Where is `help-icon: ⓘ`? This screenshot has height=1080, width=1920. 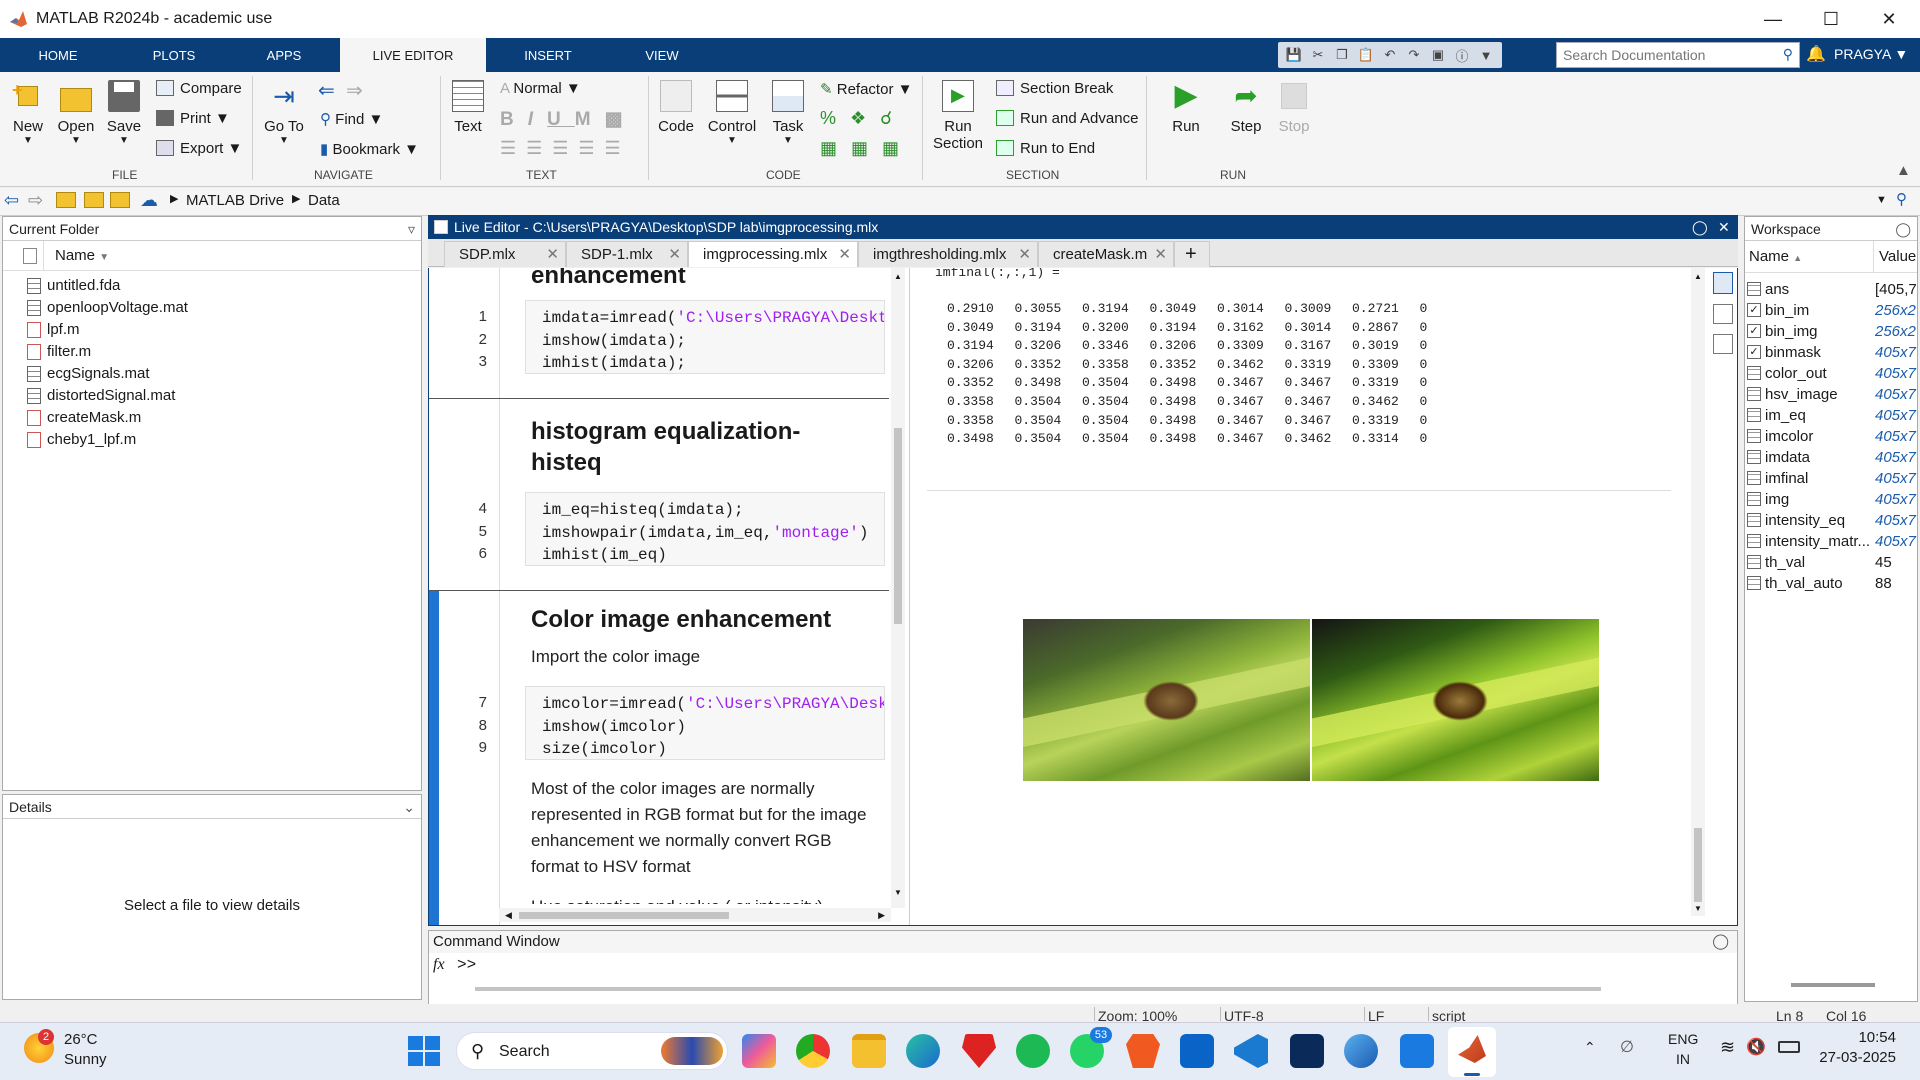 help-icon: ⓘ is located at coordinates (1462, 55).